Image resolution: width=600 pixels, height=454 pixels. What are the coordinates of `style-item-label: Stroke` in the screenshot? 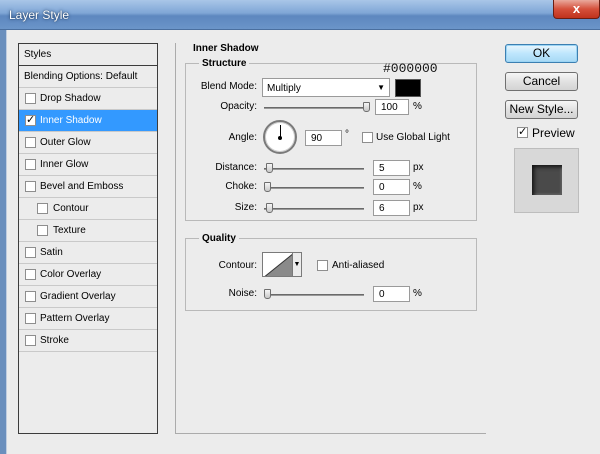 It's located at (54, 340).